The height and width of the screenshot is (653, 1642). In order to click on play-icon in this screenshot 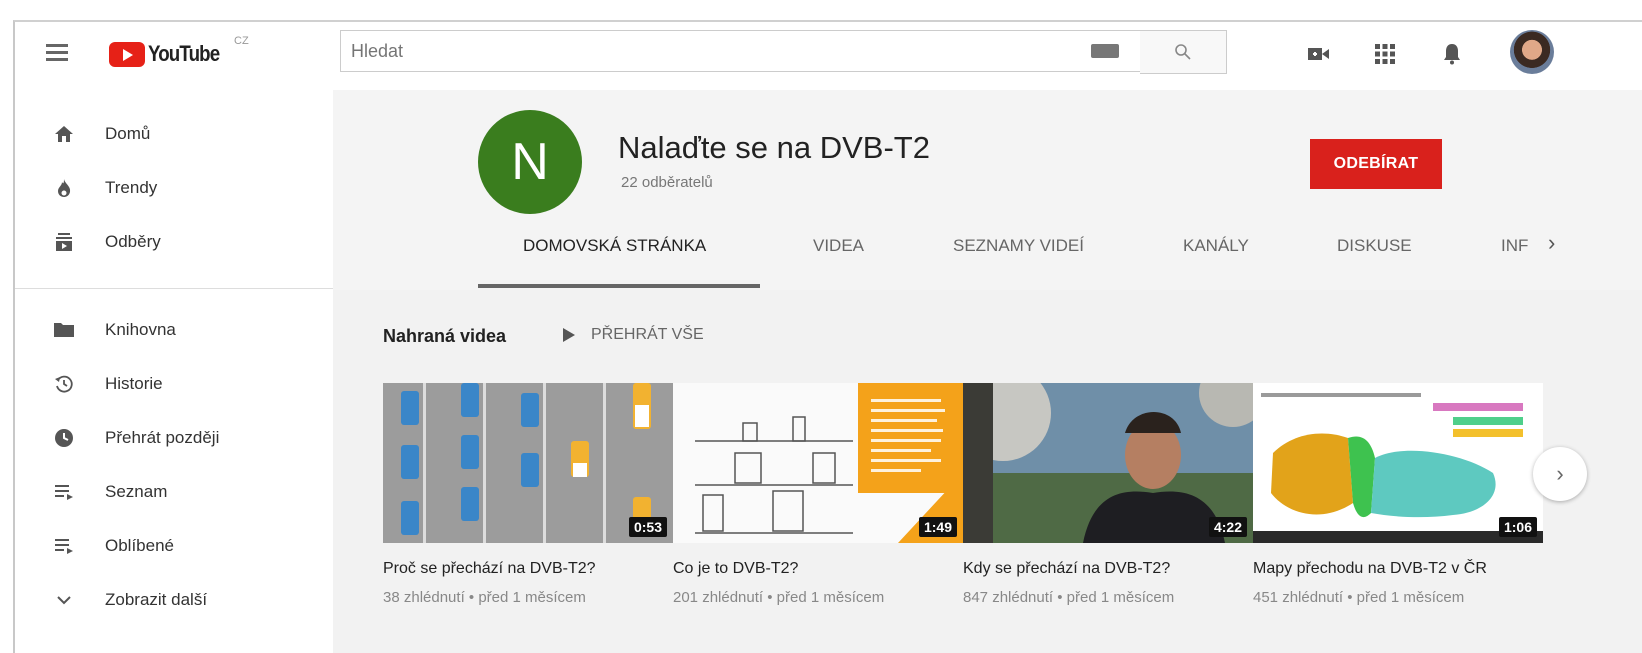, I will do `click(569, 335)`.